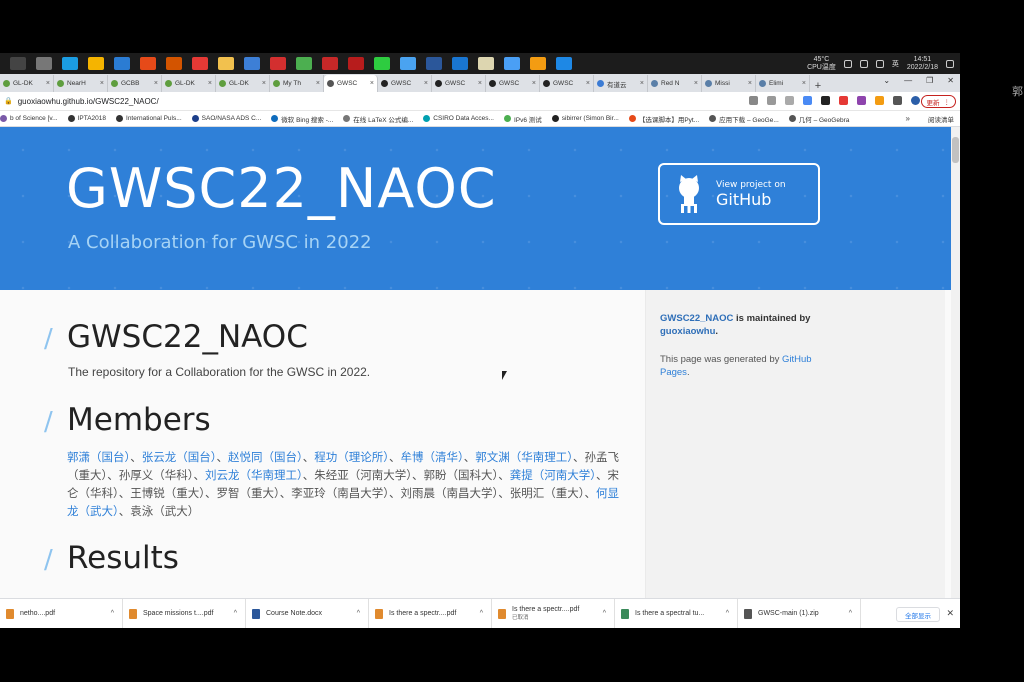  What do you see at coordinates (908, 80) in the screenshot?
I see `minimize-button: —` at bounding box center [908, 80].